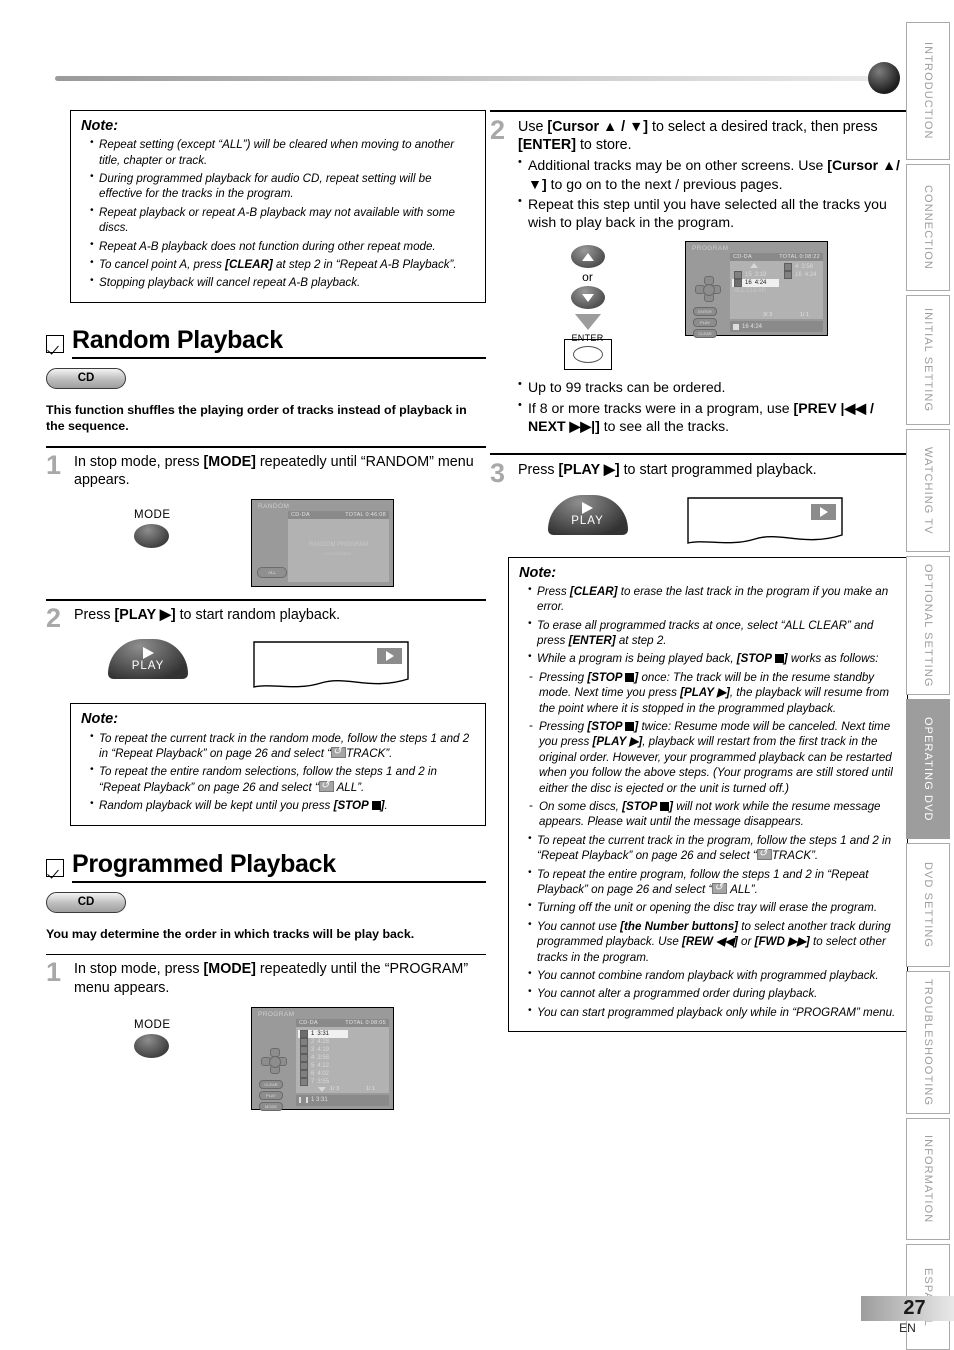 This screenshot has width=954, height=1350. What do you see at coordinates (928, 625) in the screenshot?
I see `tab-optional-setting: OPTIONAL SETTING` at bounding box center [928, 625].